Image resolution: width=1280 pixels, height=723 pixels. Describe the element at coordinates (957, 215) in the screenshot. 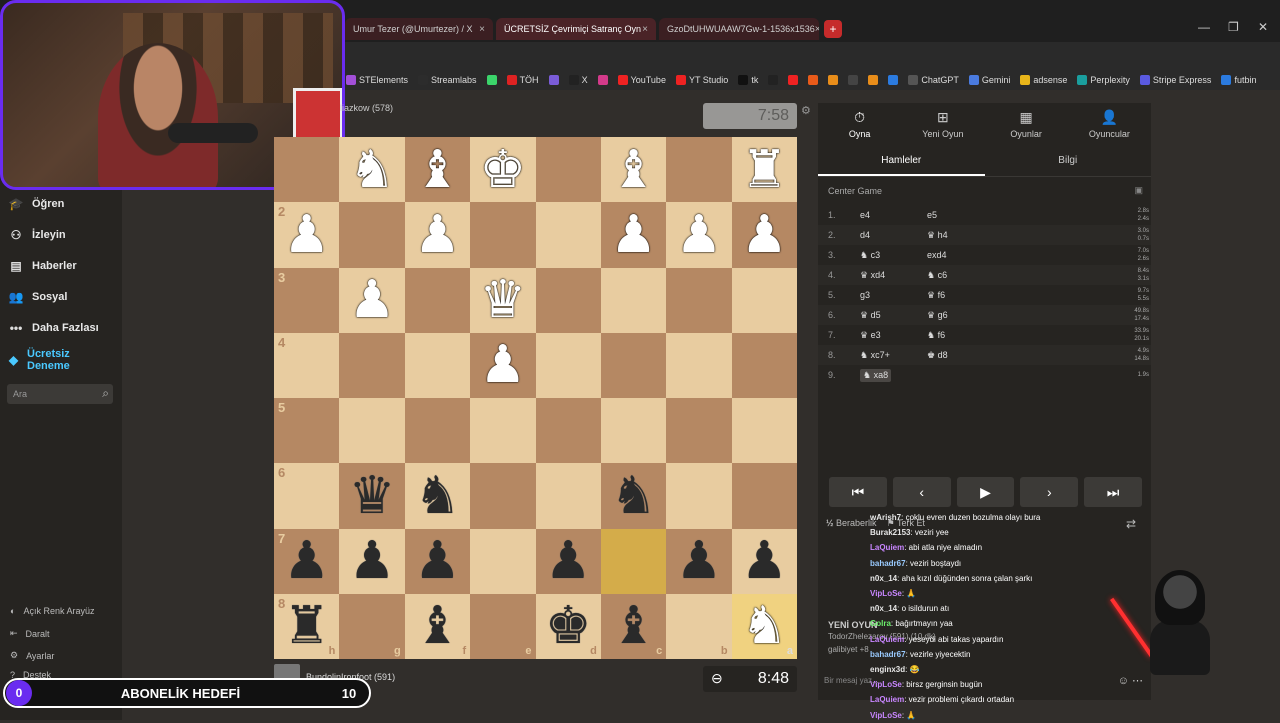

I see `move-san: e5` at that location.